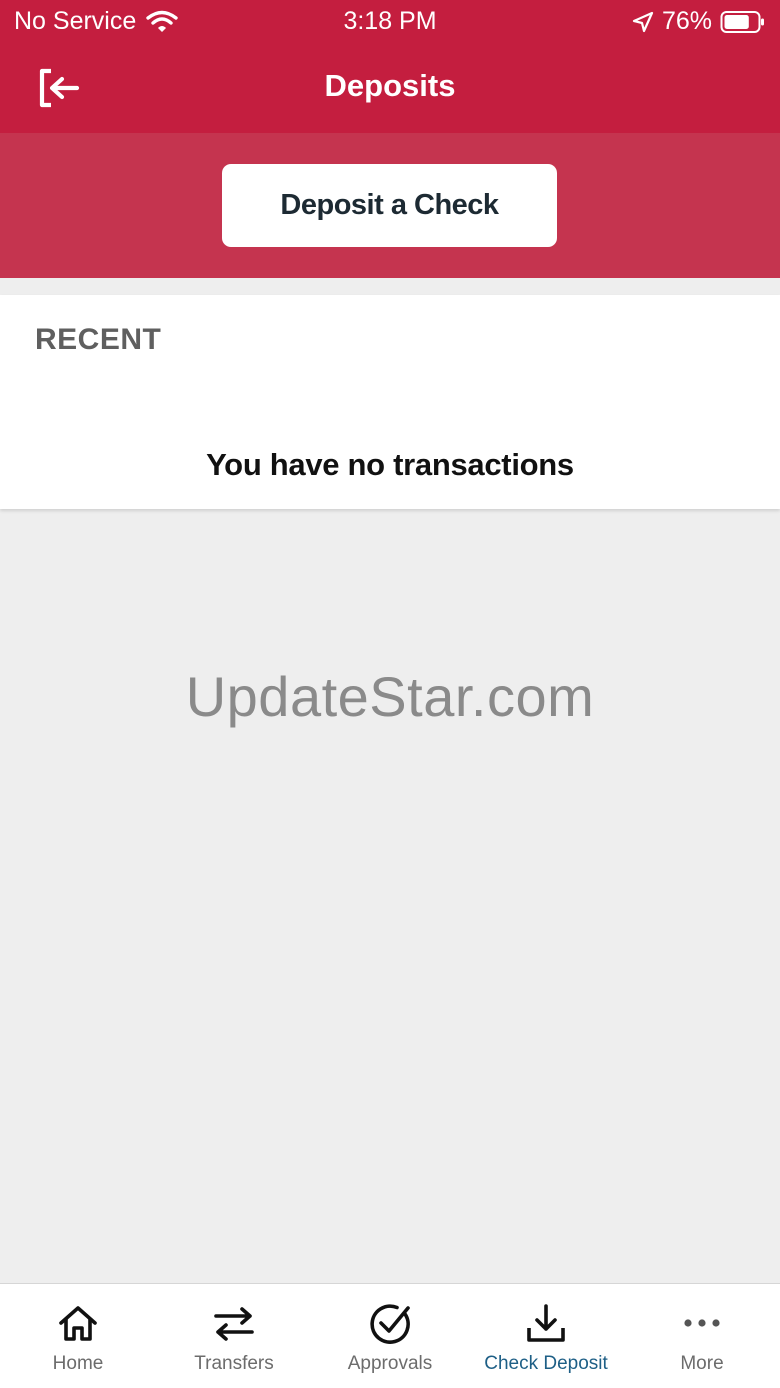  I want to click on status-bar: No Service 3:18 PM 76%, so click(390, 22).